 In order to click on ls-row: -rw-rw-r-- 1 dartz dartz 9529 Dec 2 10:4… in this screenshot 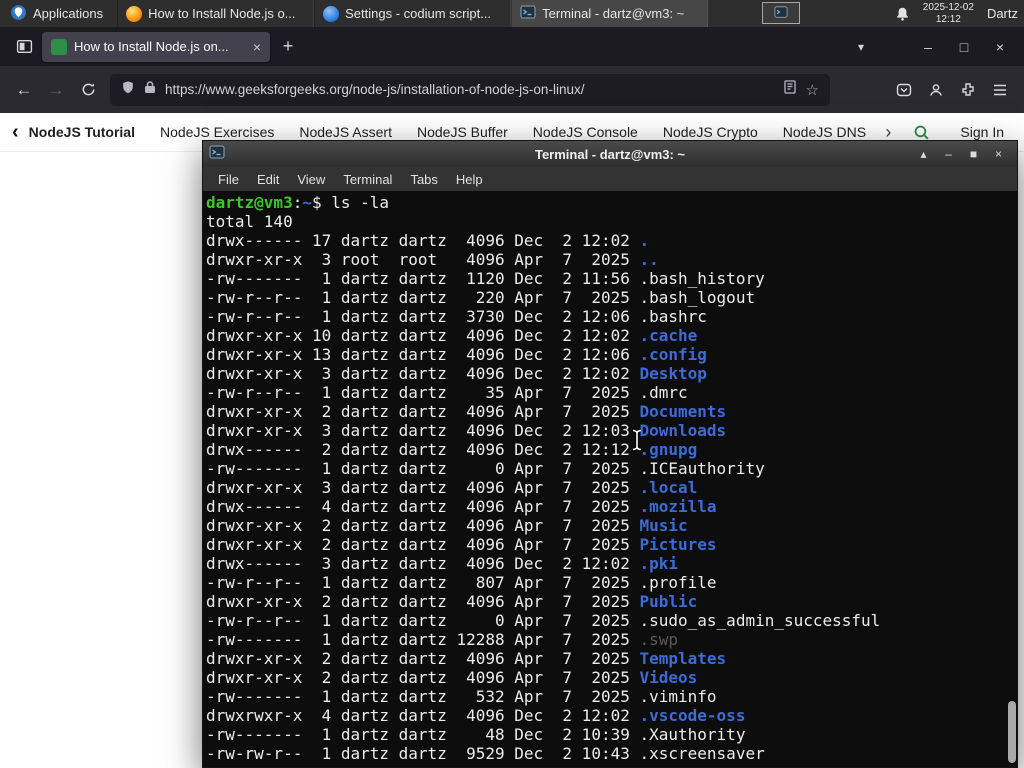, I will do `click(611, 753)`.